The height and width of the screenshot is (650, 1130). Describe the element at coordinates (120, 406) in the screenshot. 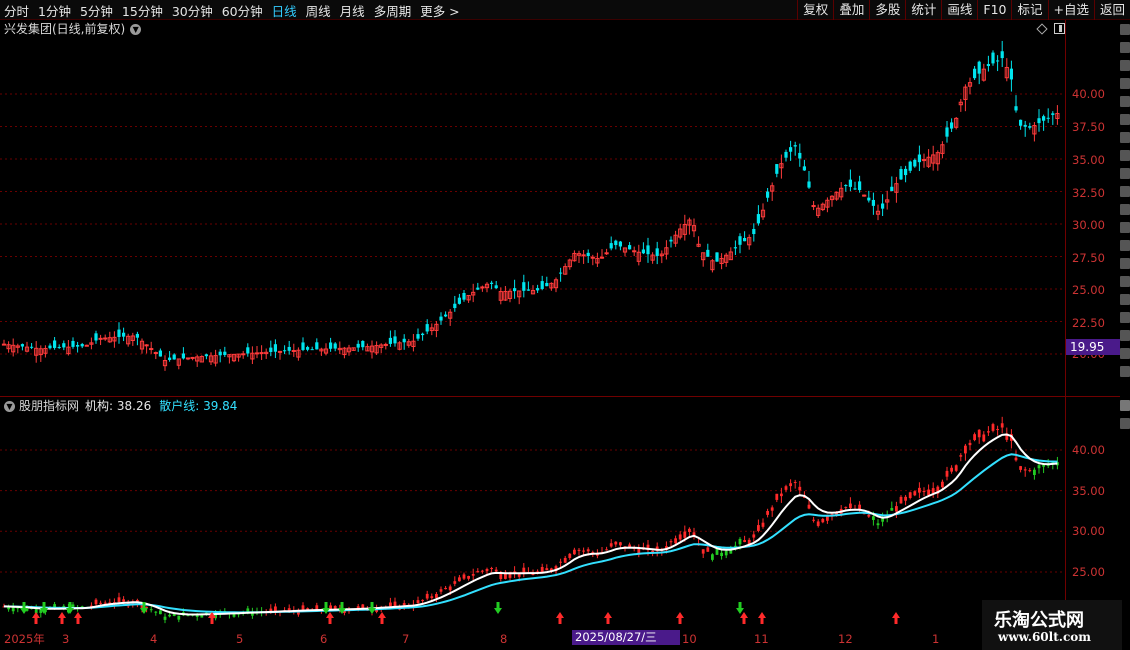

I see `indicator-title: ▼ 股朋指标网 机构: 38.26 散户线: 39.84` at that location.